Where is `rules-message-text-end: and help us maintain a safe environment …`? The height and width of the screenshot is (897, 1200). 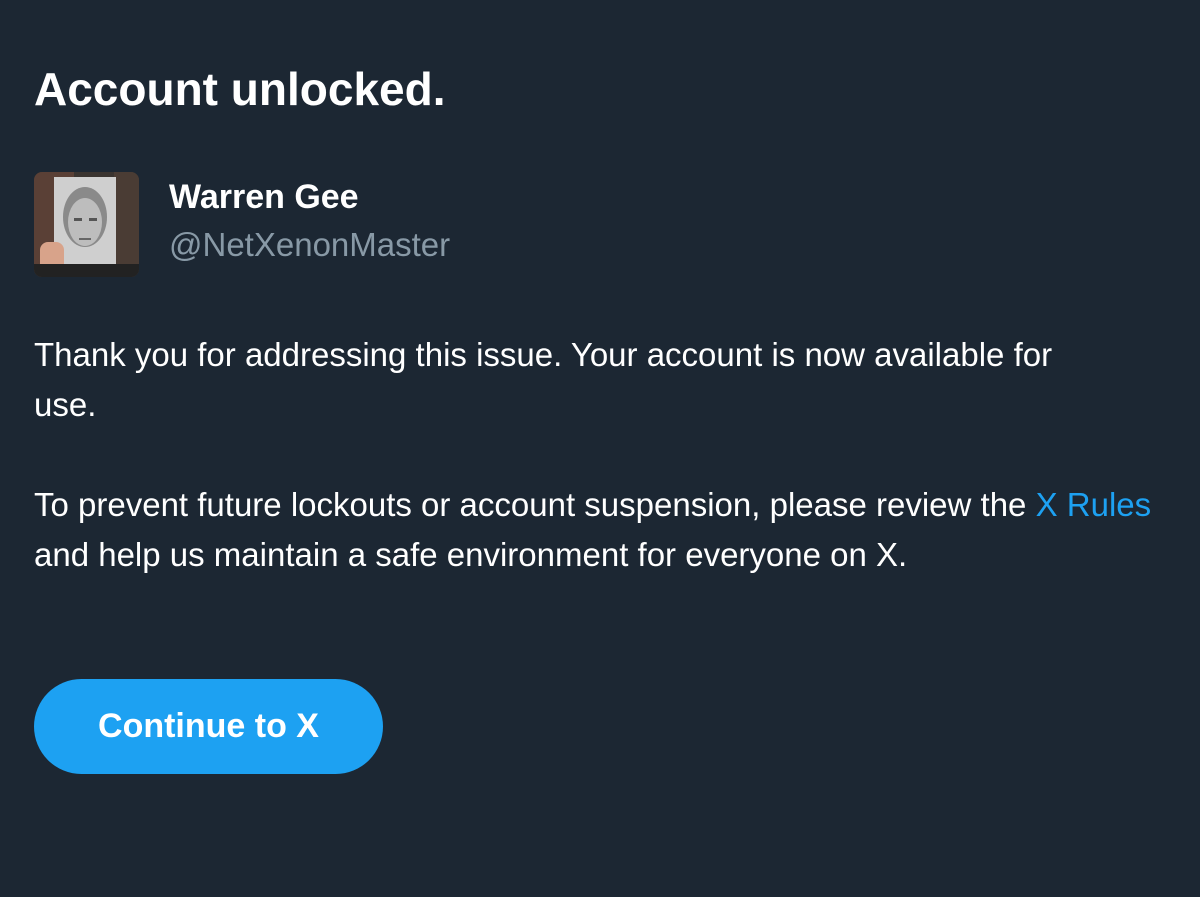 rules-message-text-end: and help us maintain a safe environment … is located at coordinates (471, 554).